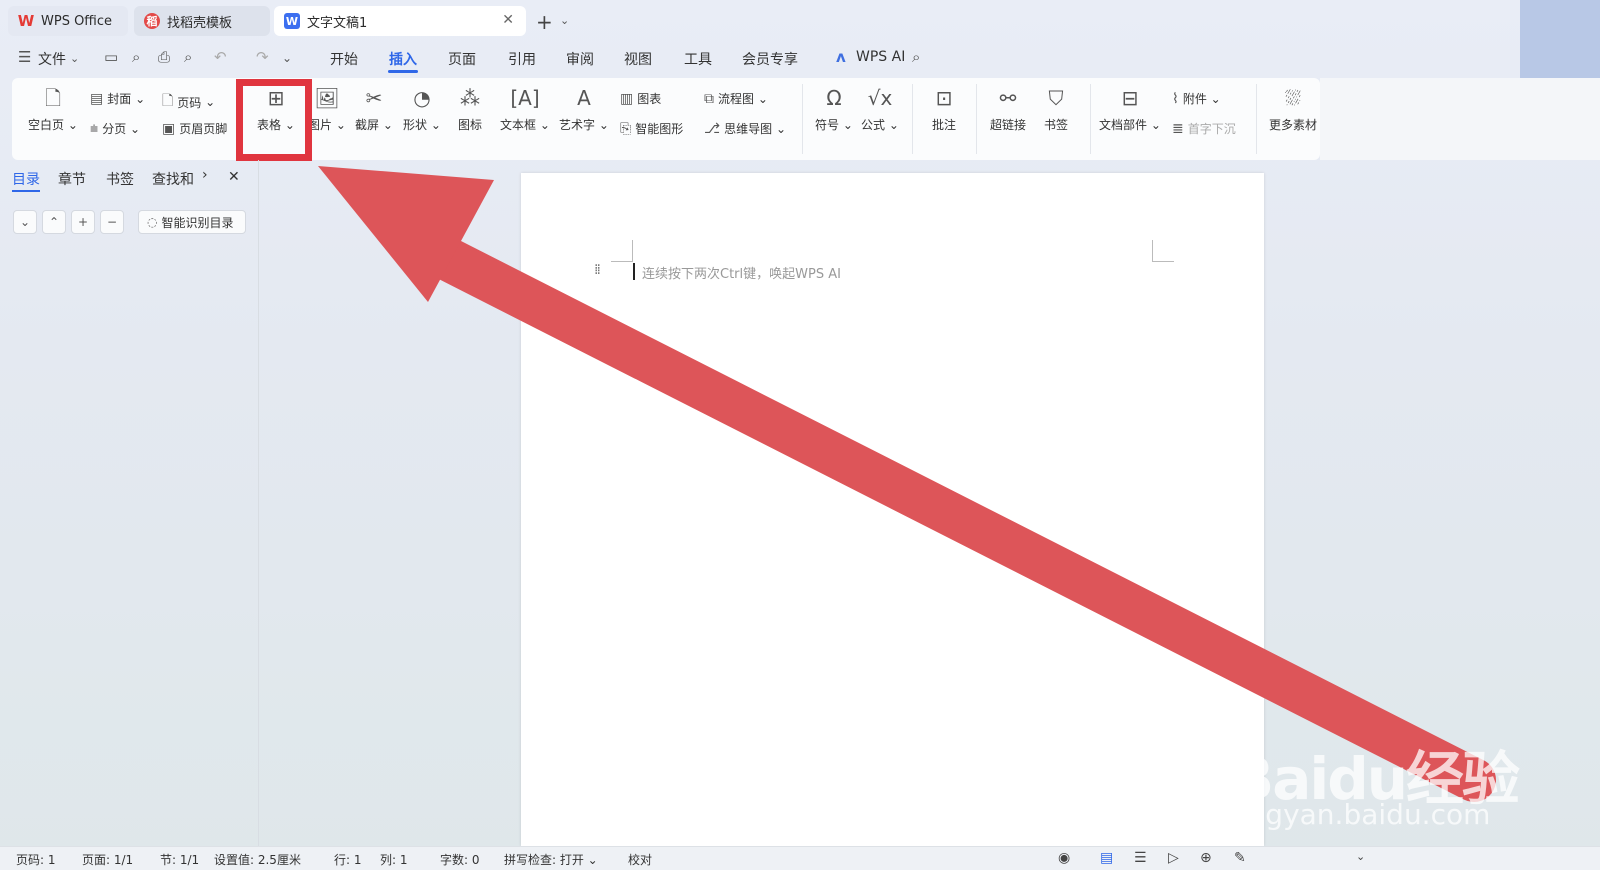  I want to click on status-page-number: 页码: 1, so click(36, 859).